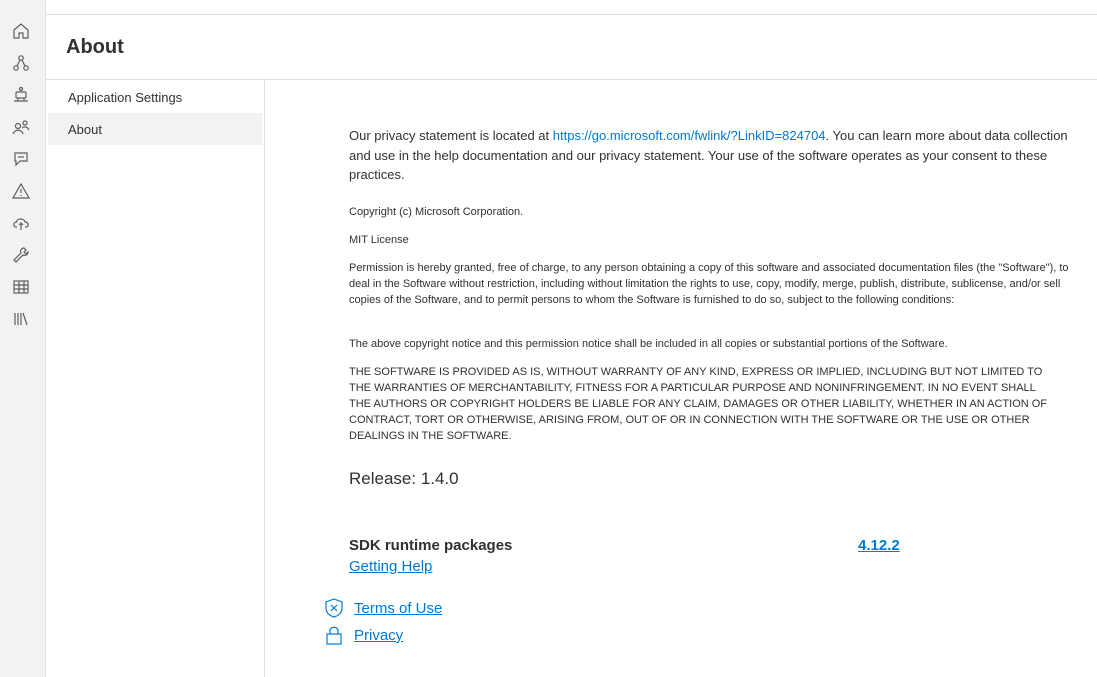 The height and width of the screenshot is (677, 1097). What do you see at coordinates (21, 223) in the screenshot?
I see `cloud-upload-icon` at bounding box center [21, 223].